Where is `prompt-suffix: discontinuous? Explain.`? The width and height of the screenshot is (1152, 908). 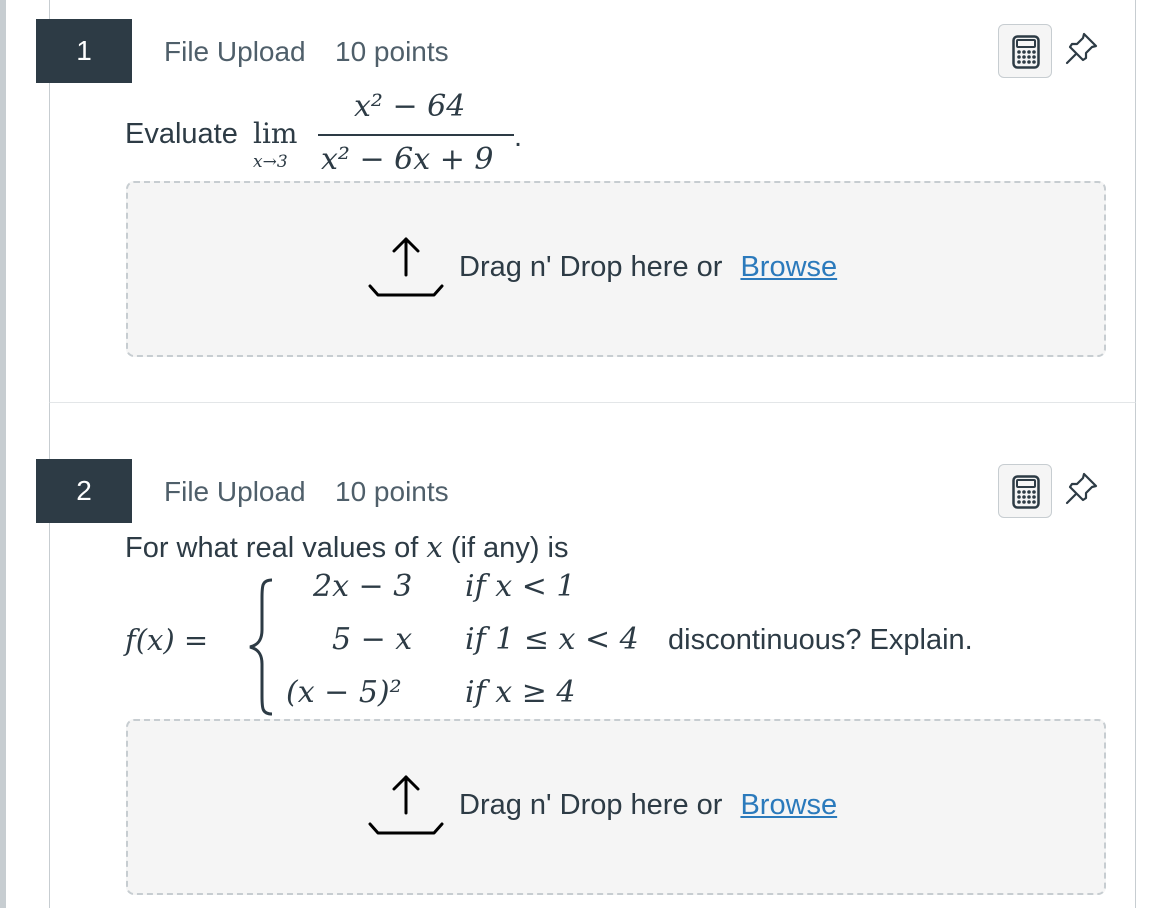
prompt-suffix: discontinuous? Explain. is located at coordinates (820, 640).